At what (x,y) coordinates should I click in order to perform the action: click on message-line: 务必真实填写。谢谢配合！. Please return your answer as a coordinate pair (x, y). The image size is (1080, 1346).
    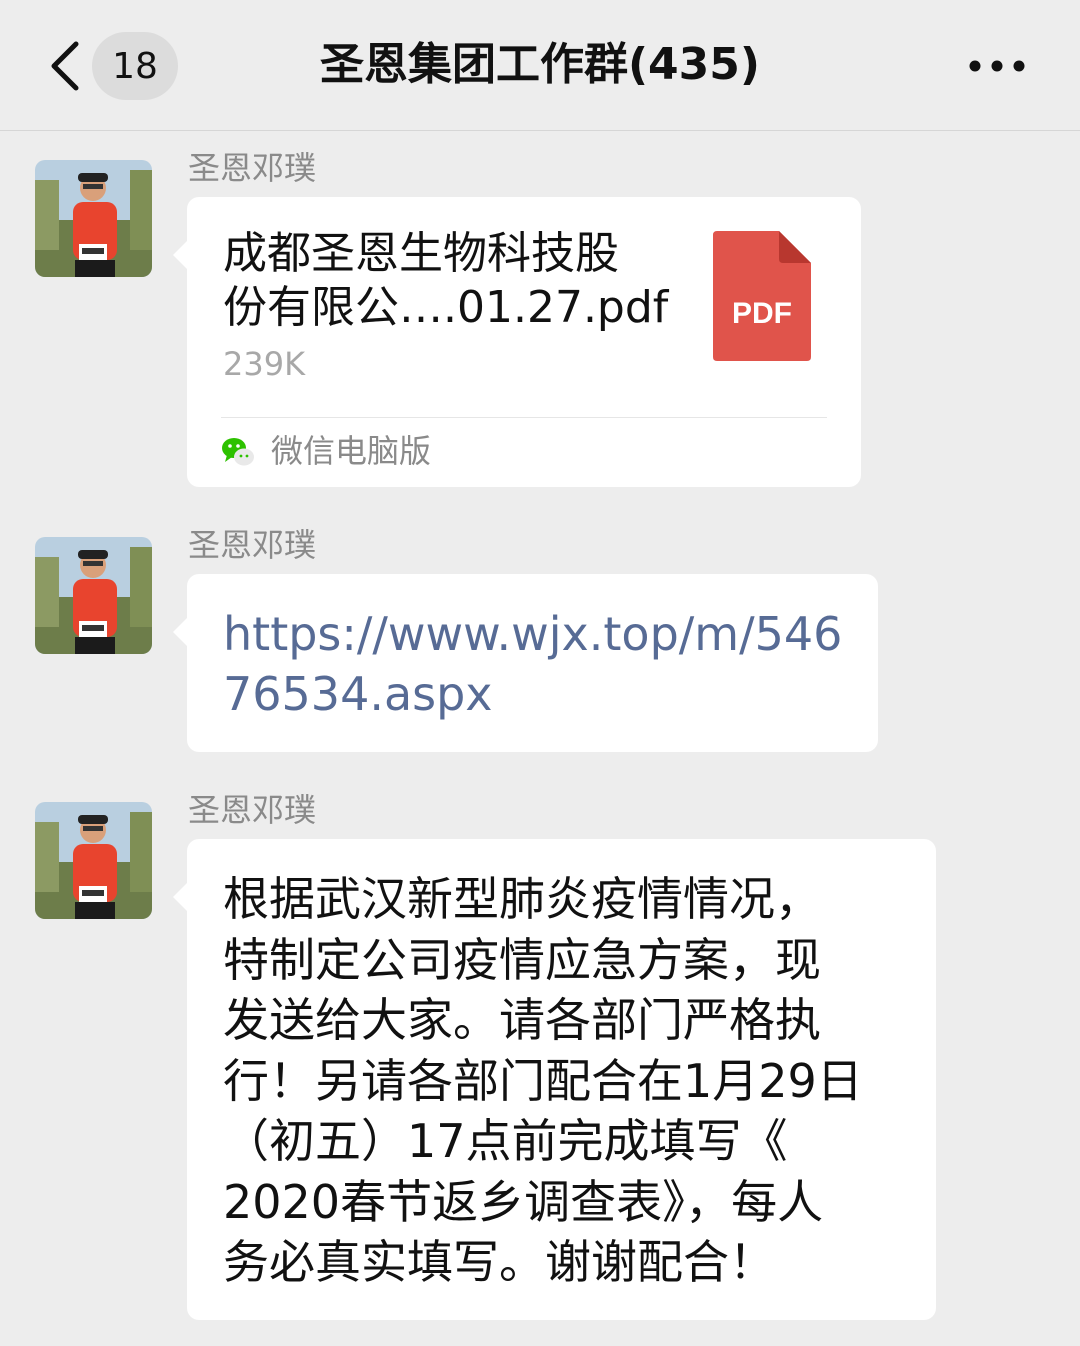
    Looking at the image, I should click on (499, 1262).